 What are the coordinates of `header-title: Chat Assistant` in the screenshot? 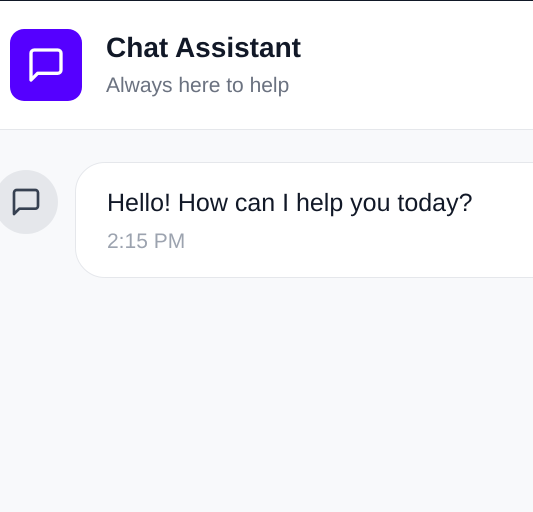 It's located at (204, 48).